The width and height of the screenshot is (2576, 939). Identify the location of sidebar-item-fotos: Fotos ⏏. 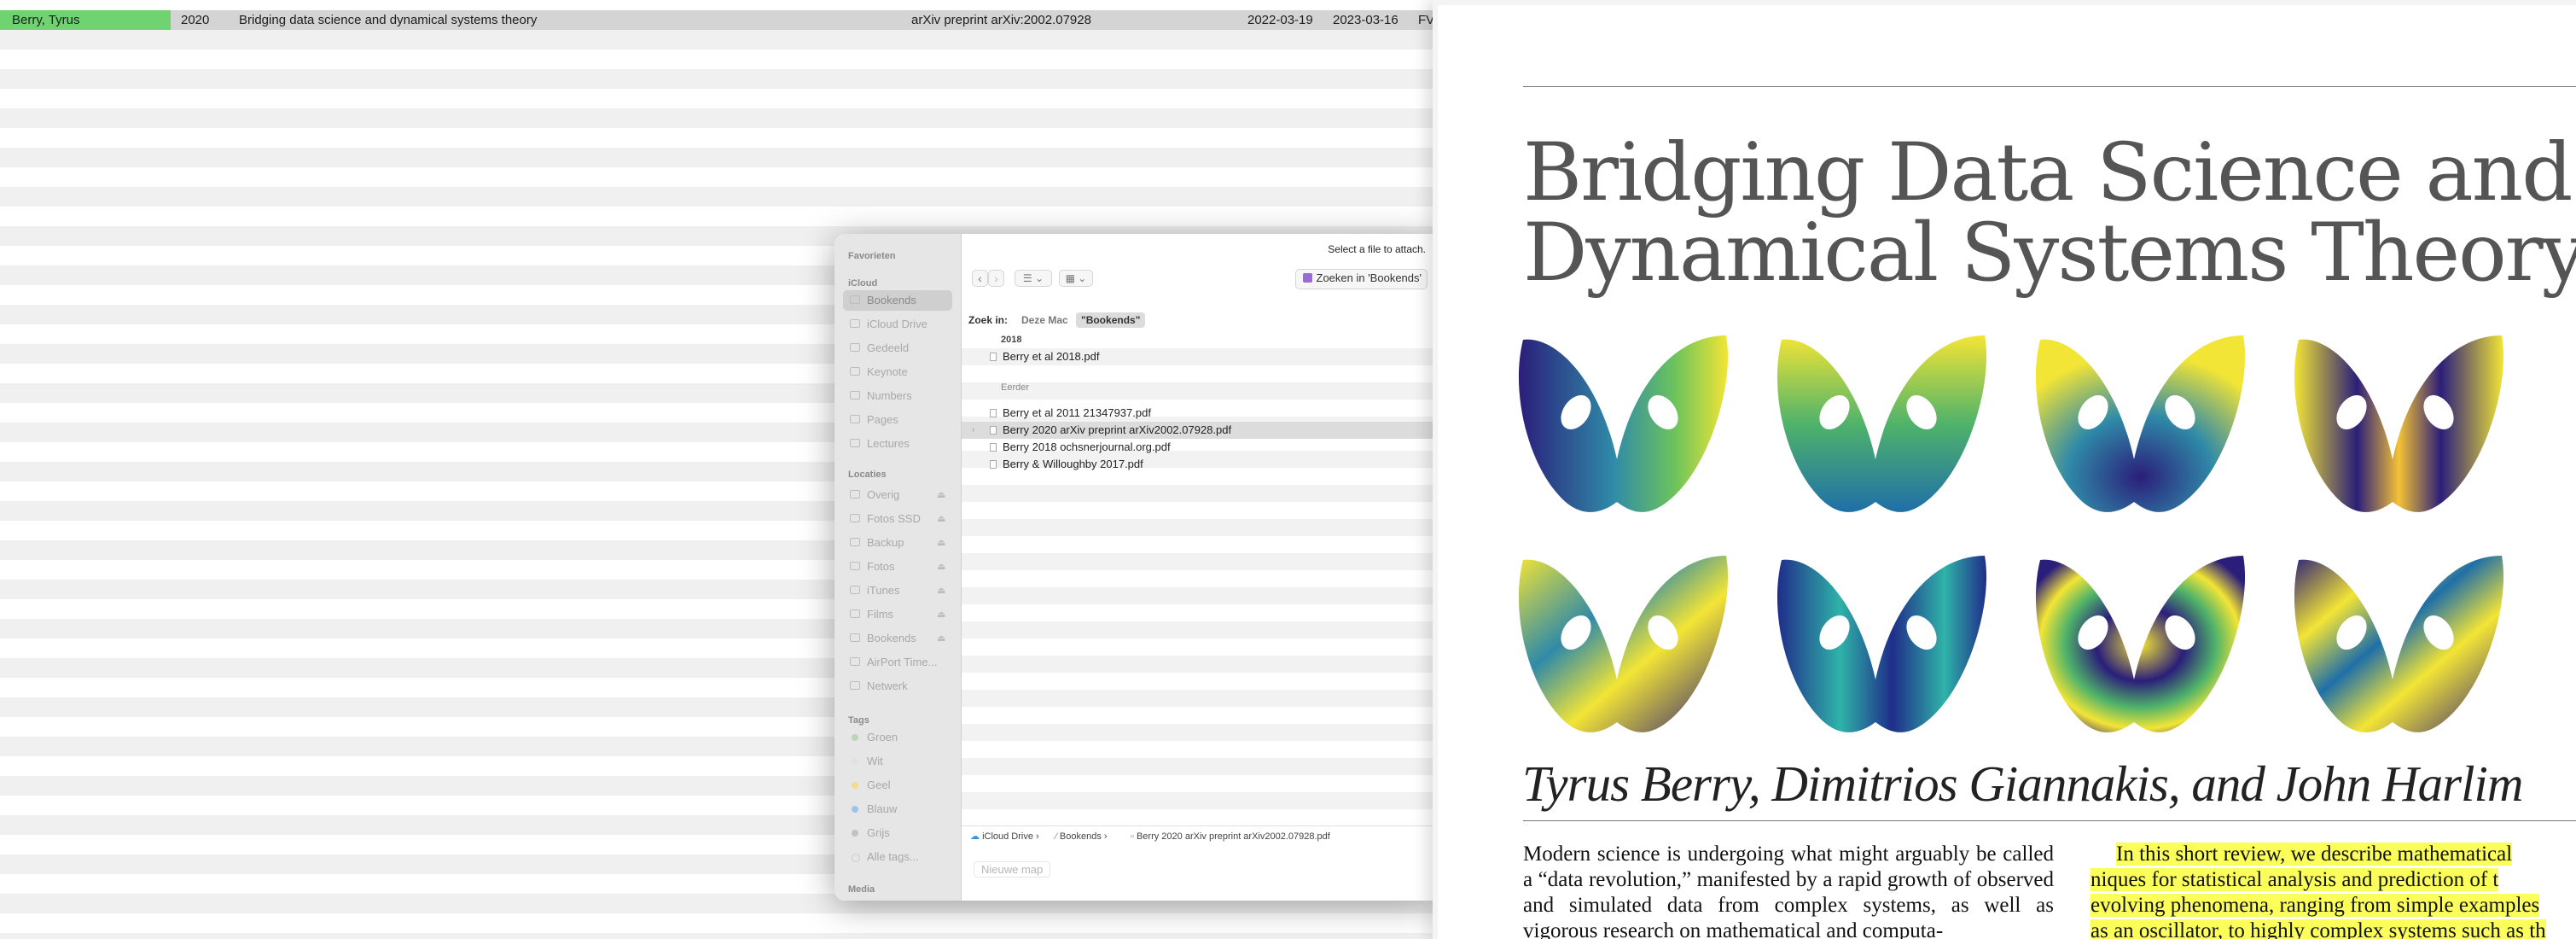
(898, 567).